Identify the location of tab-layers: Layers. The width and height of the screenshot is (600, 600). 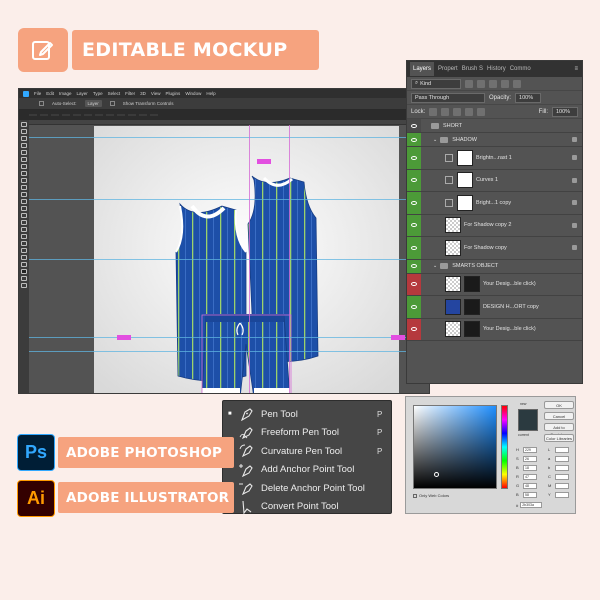
(422, 69).